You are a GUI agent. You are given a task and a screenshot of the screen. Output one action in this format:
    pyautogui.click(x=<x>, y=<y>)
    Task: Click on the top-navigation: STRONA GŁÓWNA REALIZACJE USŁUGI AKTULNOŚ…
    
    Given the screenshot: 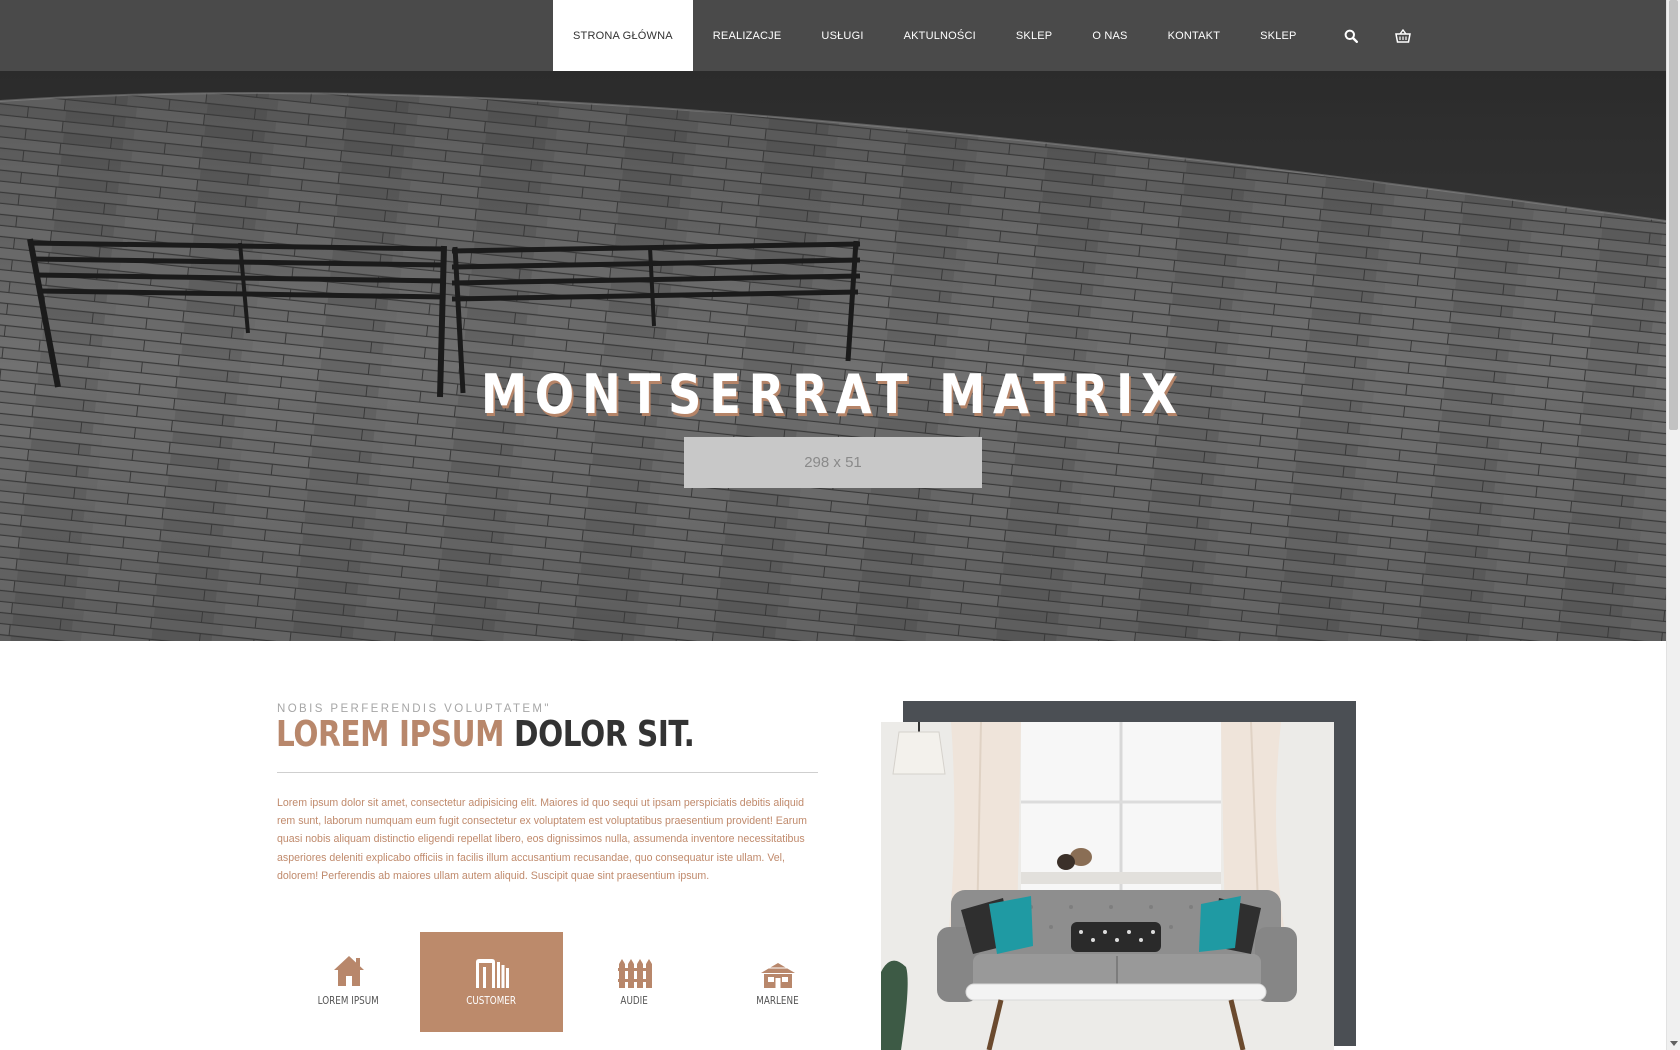 What is the action you would take?
    pyautogui.click(x=833, y=35)
    